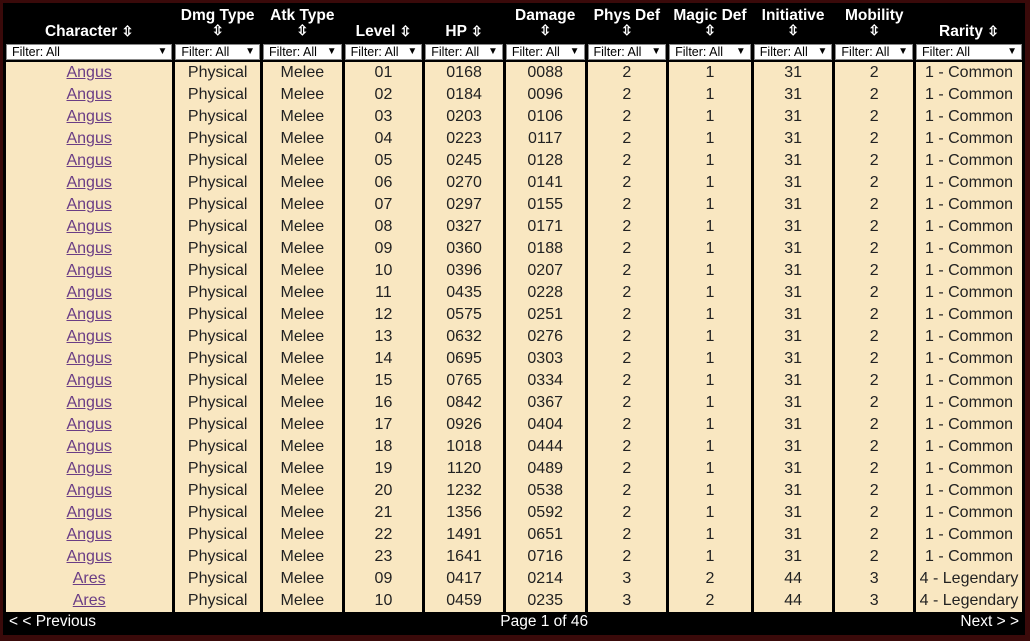 This screenshot has height=641, width=1030. What do you see at coordinates (464, 381) in the screenshot?
I see `cell-hp: 0765` at bounding box center [464, 381].